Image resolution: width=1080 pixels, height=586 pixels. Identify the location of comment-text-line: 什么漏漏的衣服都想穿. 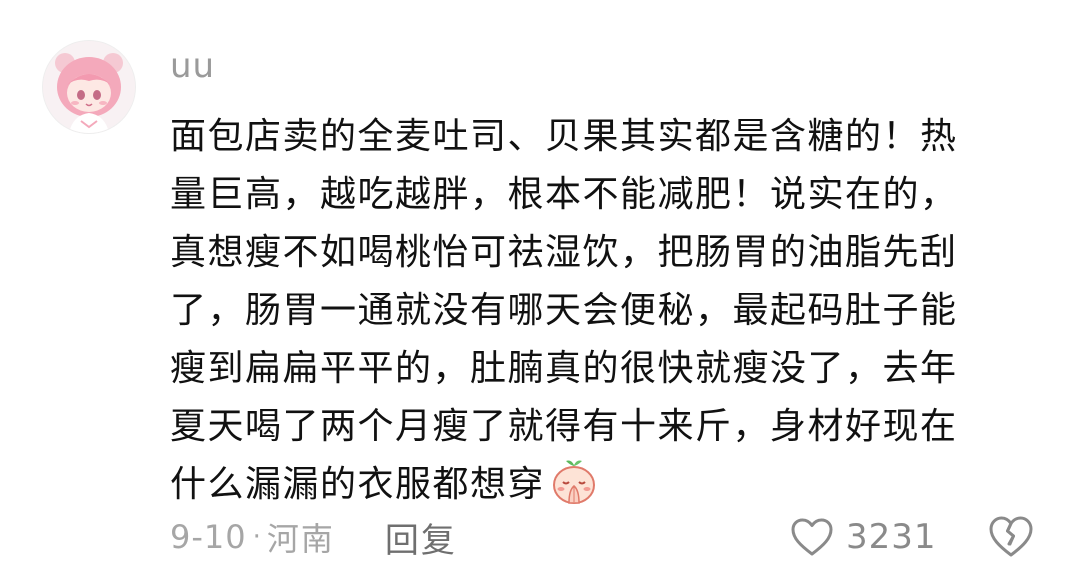
(358, 484).